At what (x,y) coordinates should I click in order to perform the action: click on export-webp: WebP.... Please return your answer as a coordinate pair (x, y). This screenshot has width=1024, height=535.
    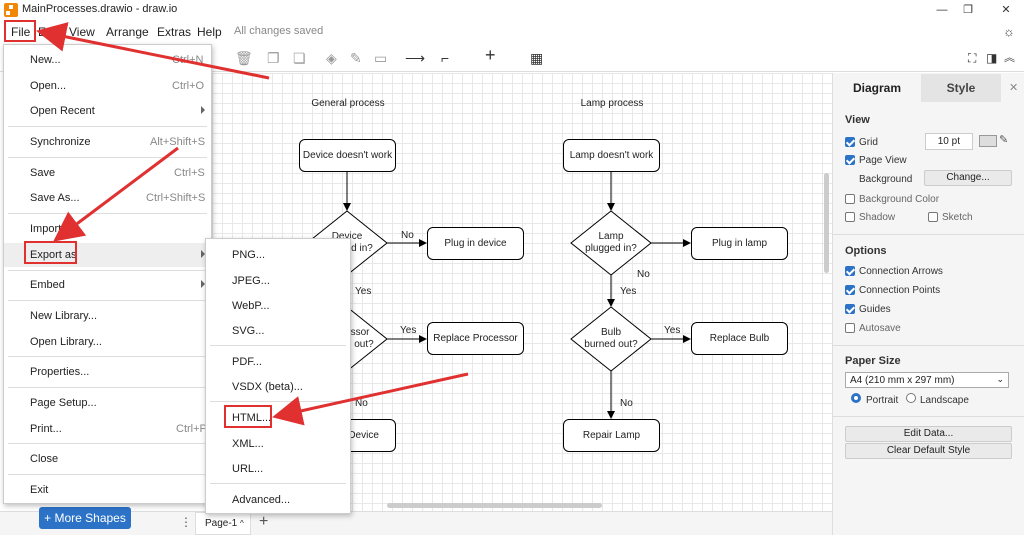
    Looking at the image, I should click on (278, 306).